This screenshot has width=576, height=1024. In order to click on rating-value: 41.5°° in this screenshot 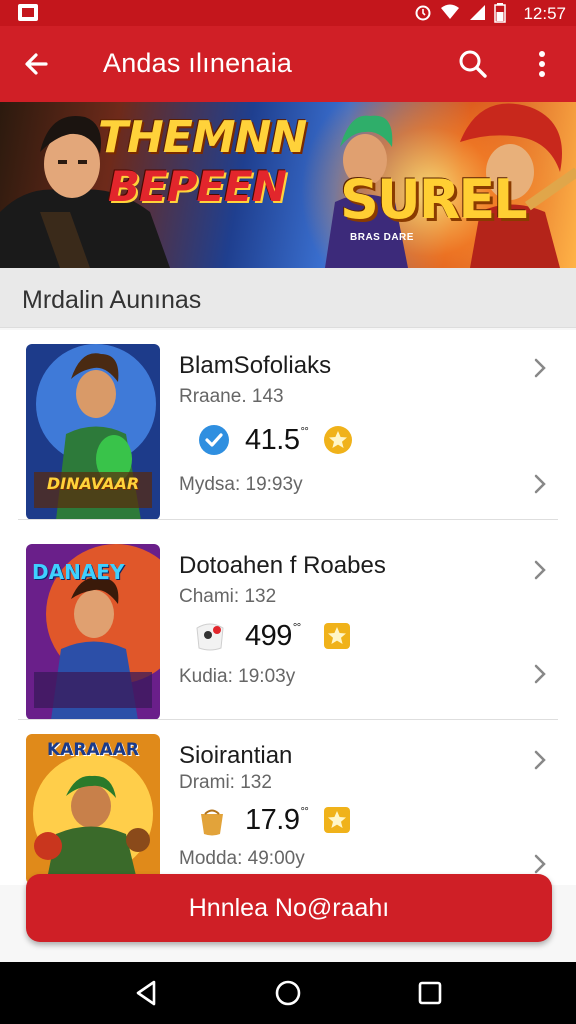, I will do `click(277, 440)`.